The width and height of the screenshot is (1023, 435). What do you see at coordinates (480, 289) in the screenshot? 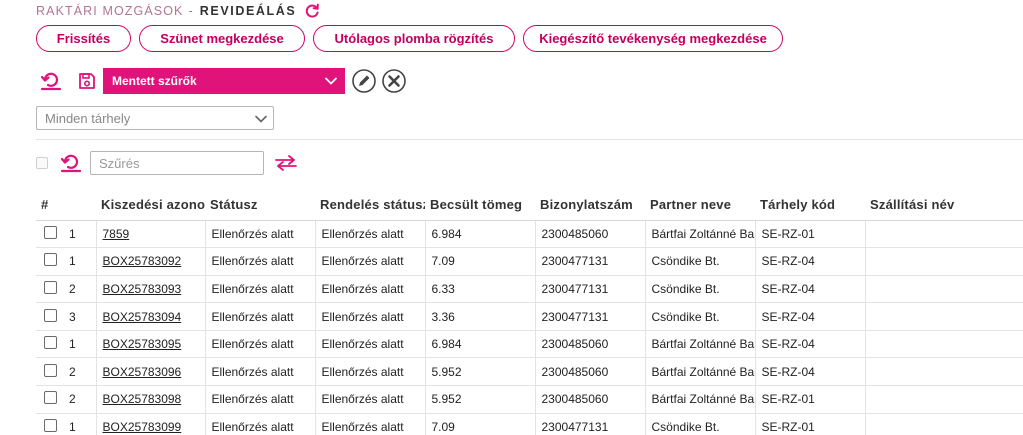
I see `weight-cell: 6.33` at bounding box center [480, 289].